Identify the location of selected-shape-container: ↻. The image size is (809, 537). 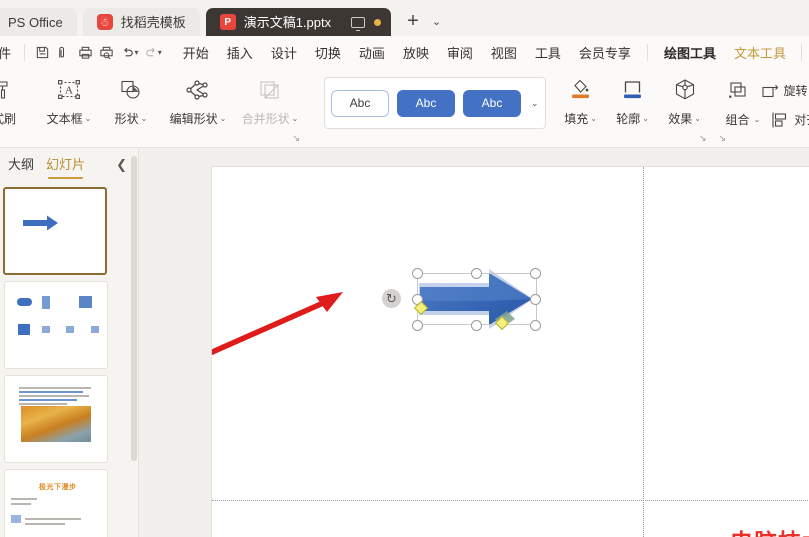
(461, 299).